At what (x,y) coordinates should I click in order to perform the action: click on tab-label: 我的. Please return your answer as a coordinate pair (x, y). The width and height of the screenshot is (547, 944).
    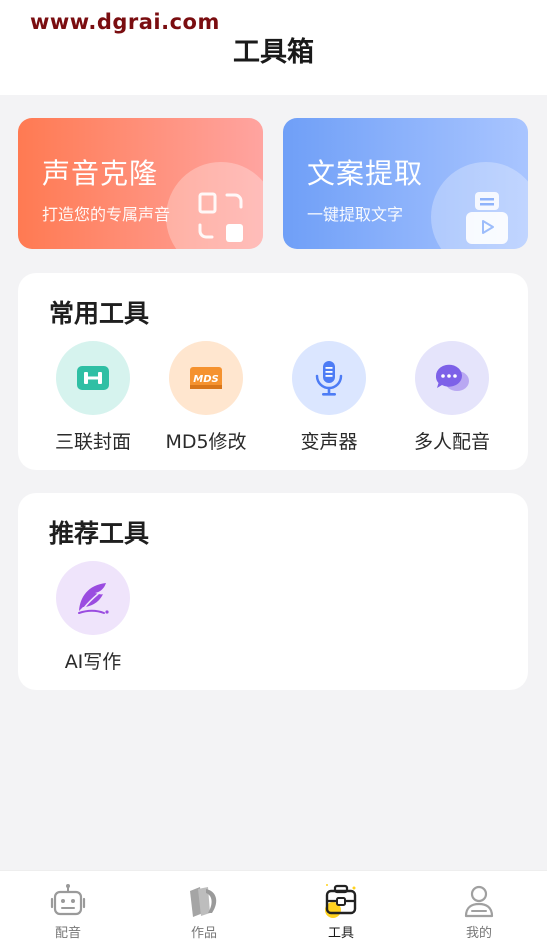
    Looking at the image, I should click on (478, 933).